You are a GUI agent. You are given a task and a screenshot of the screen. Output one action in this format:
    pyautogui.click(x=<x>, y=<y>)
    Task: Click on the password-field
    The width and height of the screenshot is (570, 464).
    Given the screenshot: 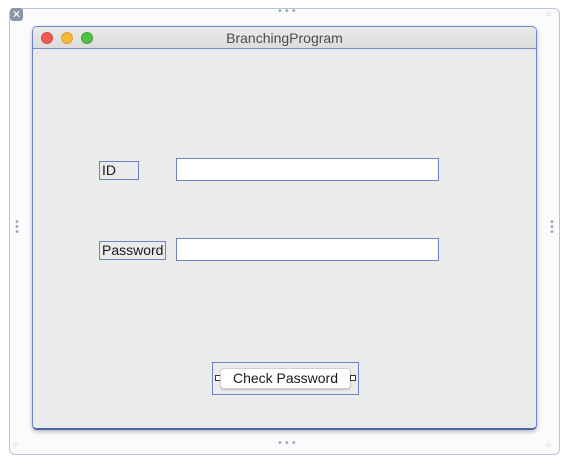 What is the action you would take?
    pyautogui.click(x=307, y=249)
    